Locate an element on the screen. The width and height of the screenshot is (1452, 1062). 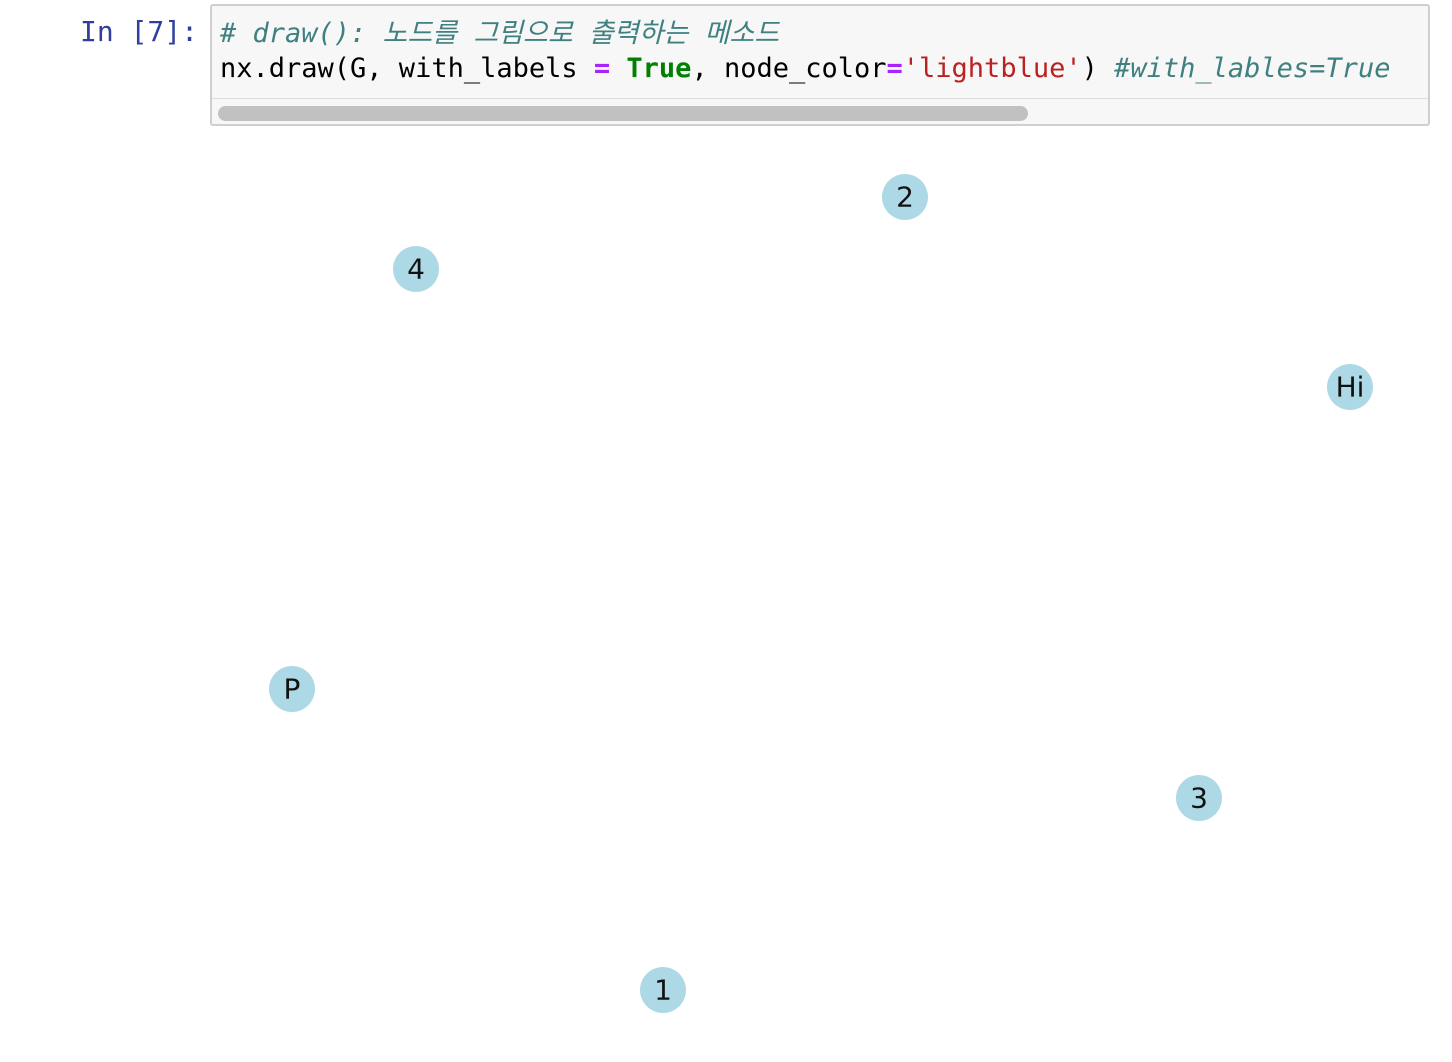
graph-node-label: 2 is located at coordinates (905, 197).